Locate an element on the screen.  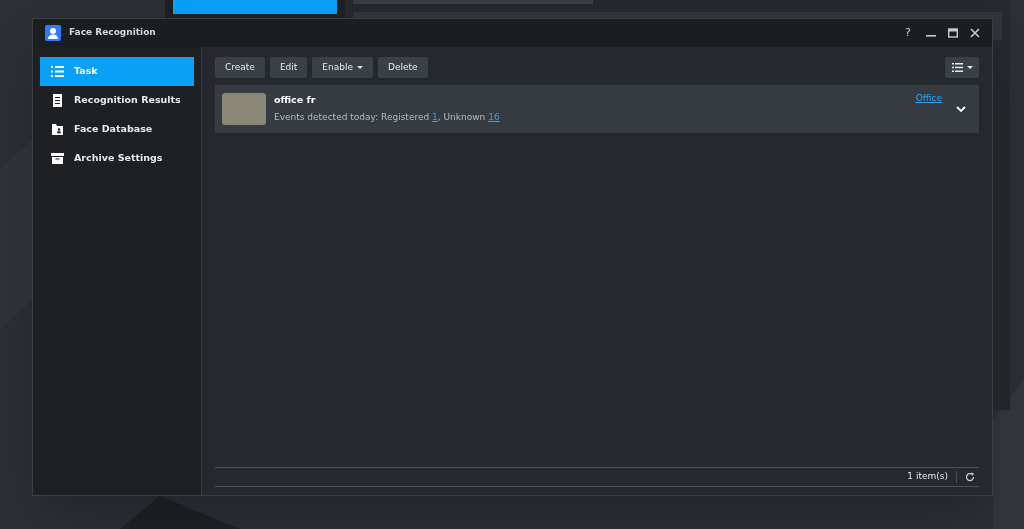
app-icon is located at coordinates (53, 33).